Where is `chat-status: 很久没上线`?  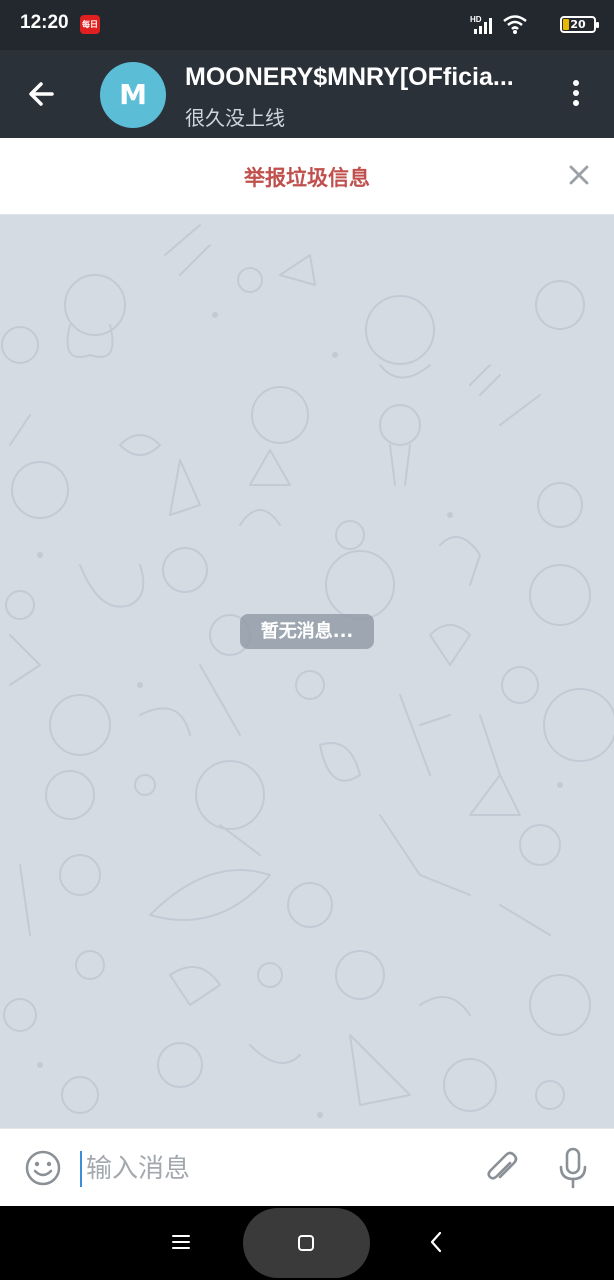
chat-status: 很久没上线 is located at coordinates (235, 118).